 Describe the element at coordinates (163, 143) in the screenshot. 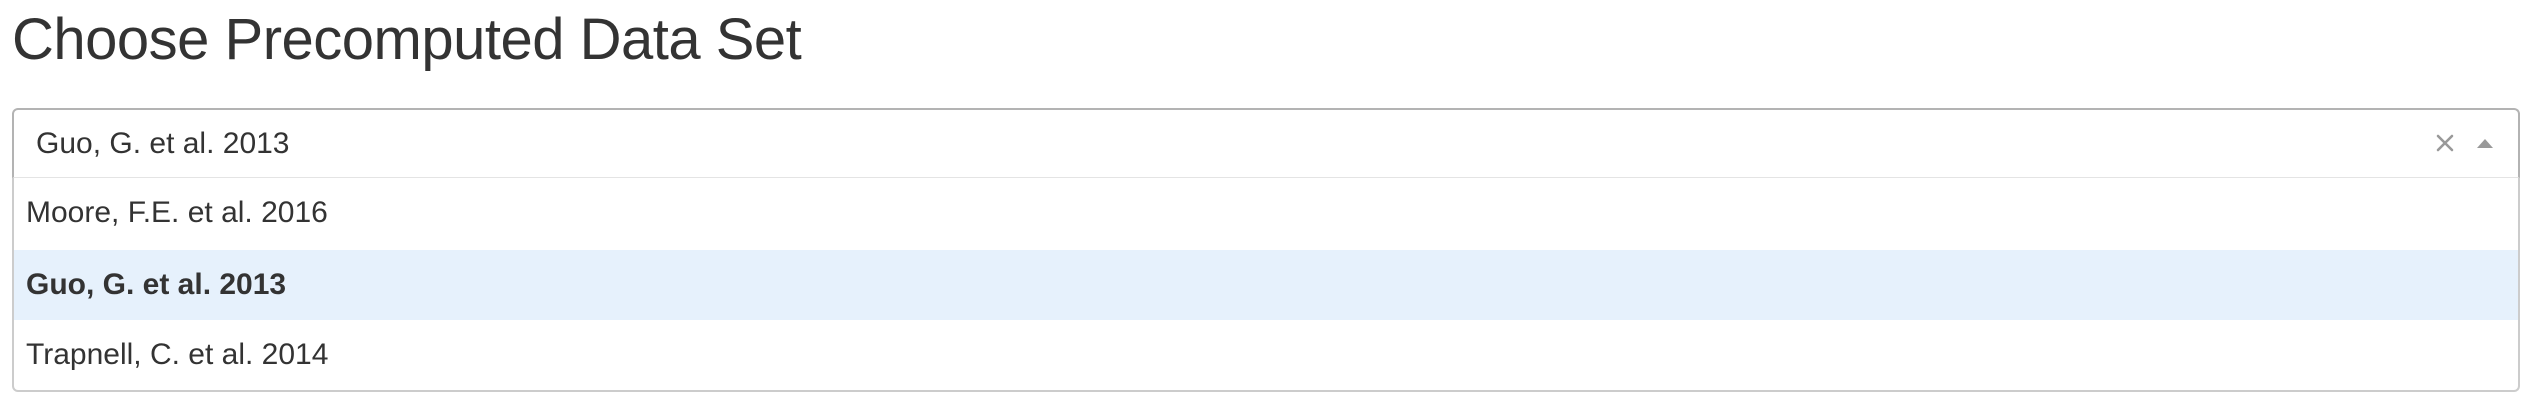

I see `selected-value: Guo, G. et al. 2013` at that location.